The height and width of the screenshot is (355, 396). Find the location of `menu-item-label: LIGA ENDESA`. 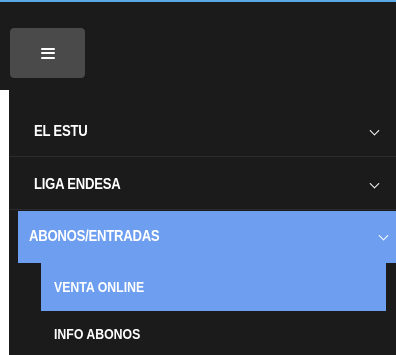

menu-item-label: LIGA ENDESA is located at coordinates (77, 184).